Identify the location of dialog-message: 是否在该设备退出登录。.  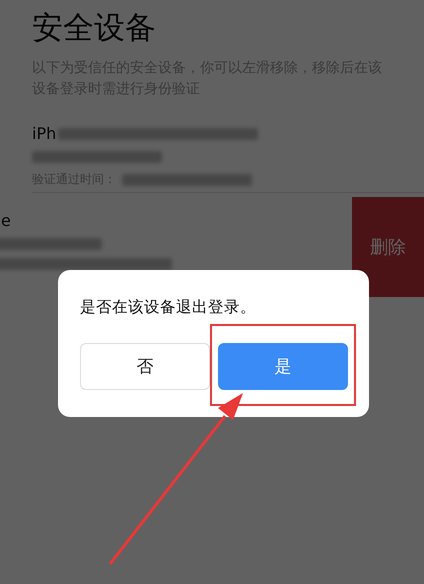
(168, 307).